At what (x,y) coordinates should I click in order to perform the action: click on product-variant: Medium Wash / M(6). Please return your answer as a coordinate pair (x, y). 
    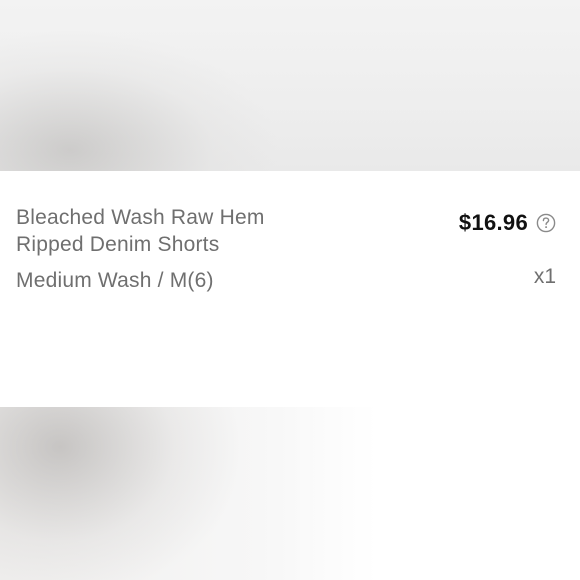
    Looking at the image, I should click on (115, 280).